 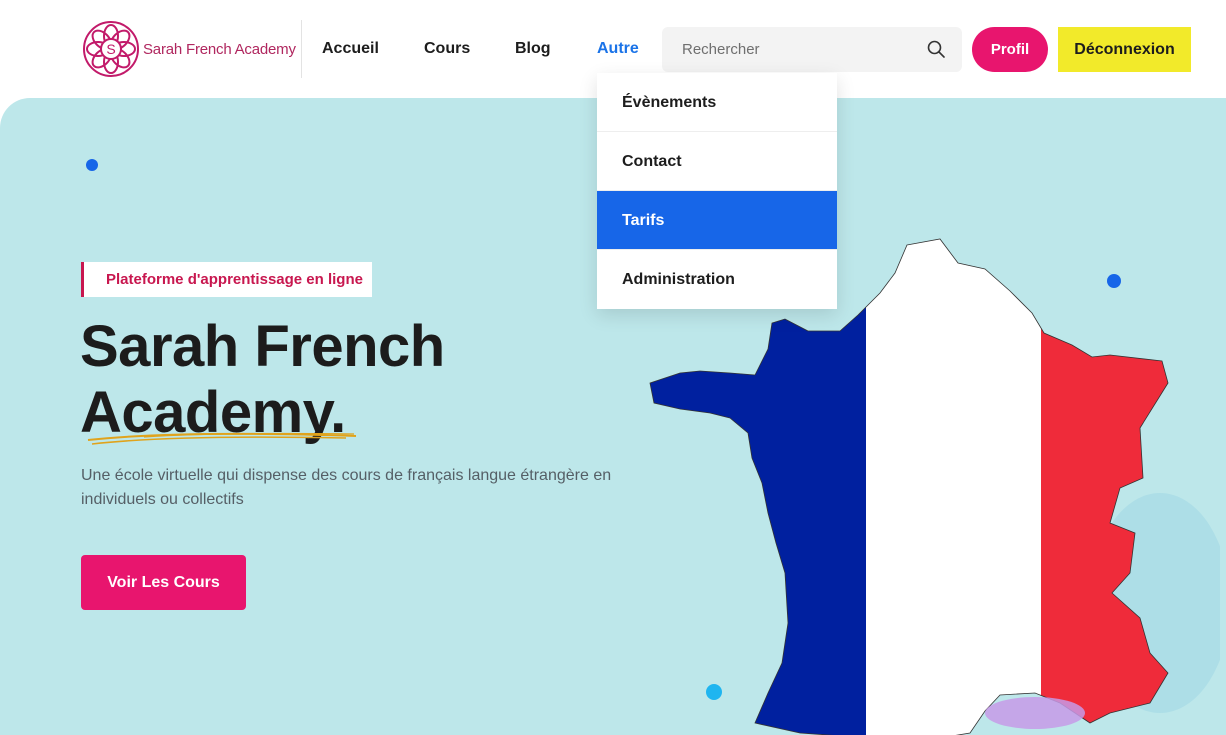 I want to click on dropdown-item-tarifs: Tarifs, so click(x=717, y=220).